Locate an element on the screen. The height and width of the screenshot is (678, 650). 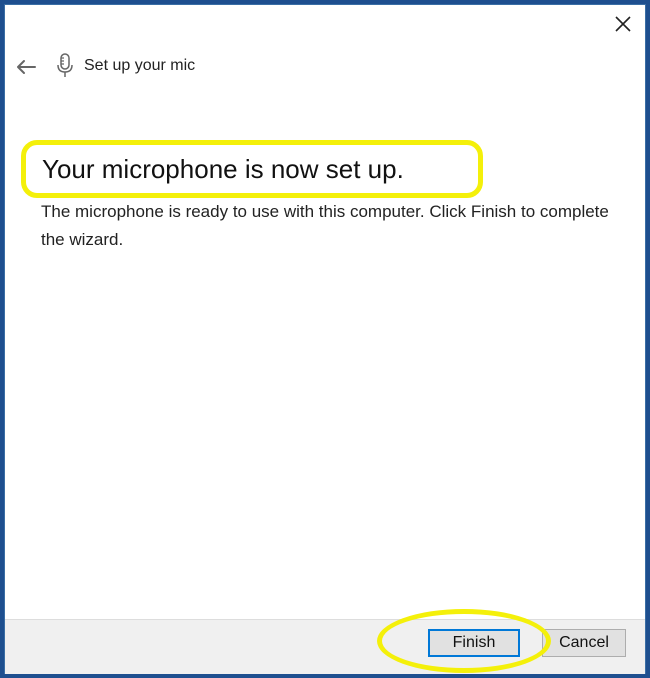
cancel-button: Cancel is located at coordinates (584, 643).